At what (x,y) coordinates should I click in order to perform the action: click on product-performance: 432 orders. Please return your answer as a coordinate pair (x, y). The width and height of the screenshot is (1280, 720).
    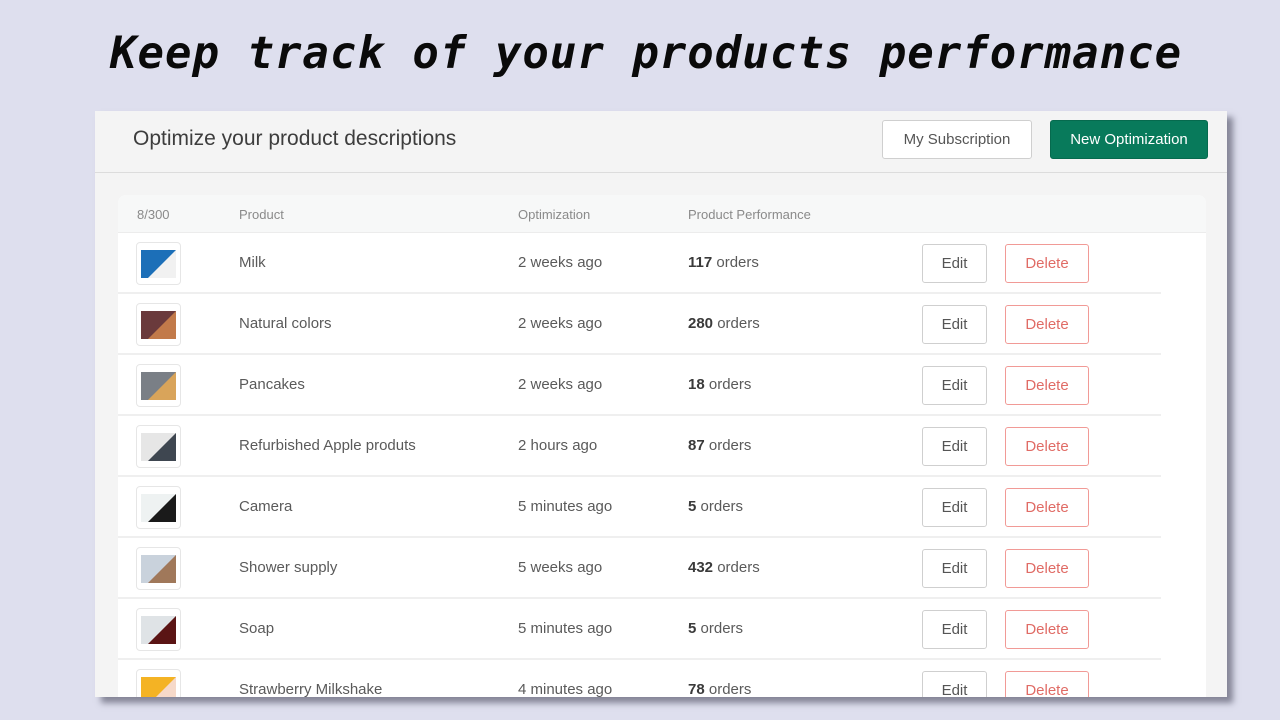
    Looking at the image, I should click on (724, 567).